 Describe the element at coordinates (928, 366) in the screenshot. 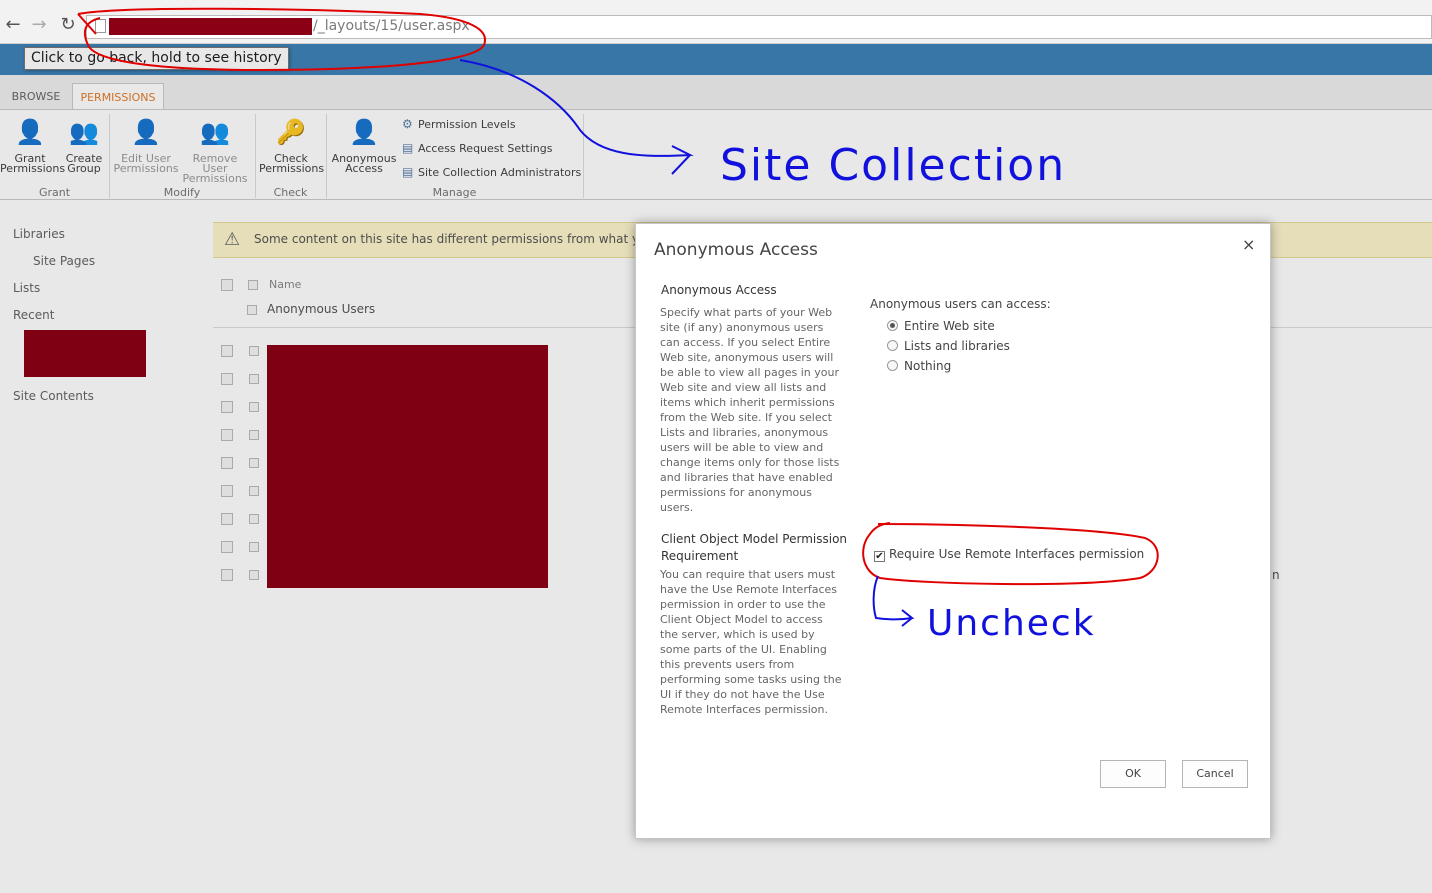

I see `radio-nothing-label: Nothing` at that location.